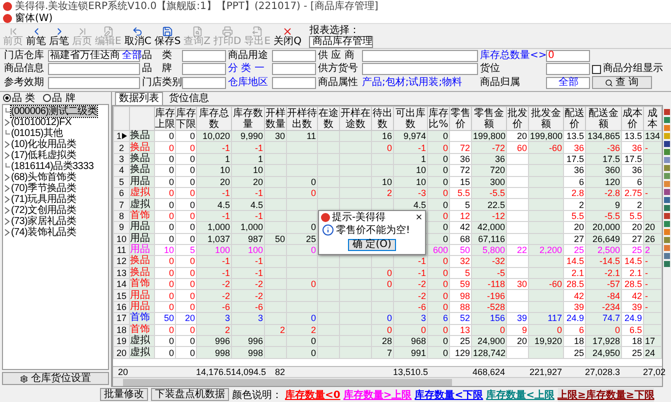  Describe the element at coordinates (7, 166) in the screenshot. I see `tree-line-icon` at that location.